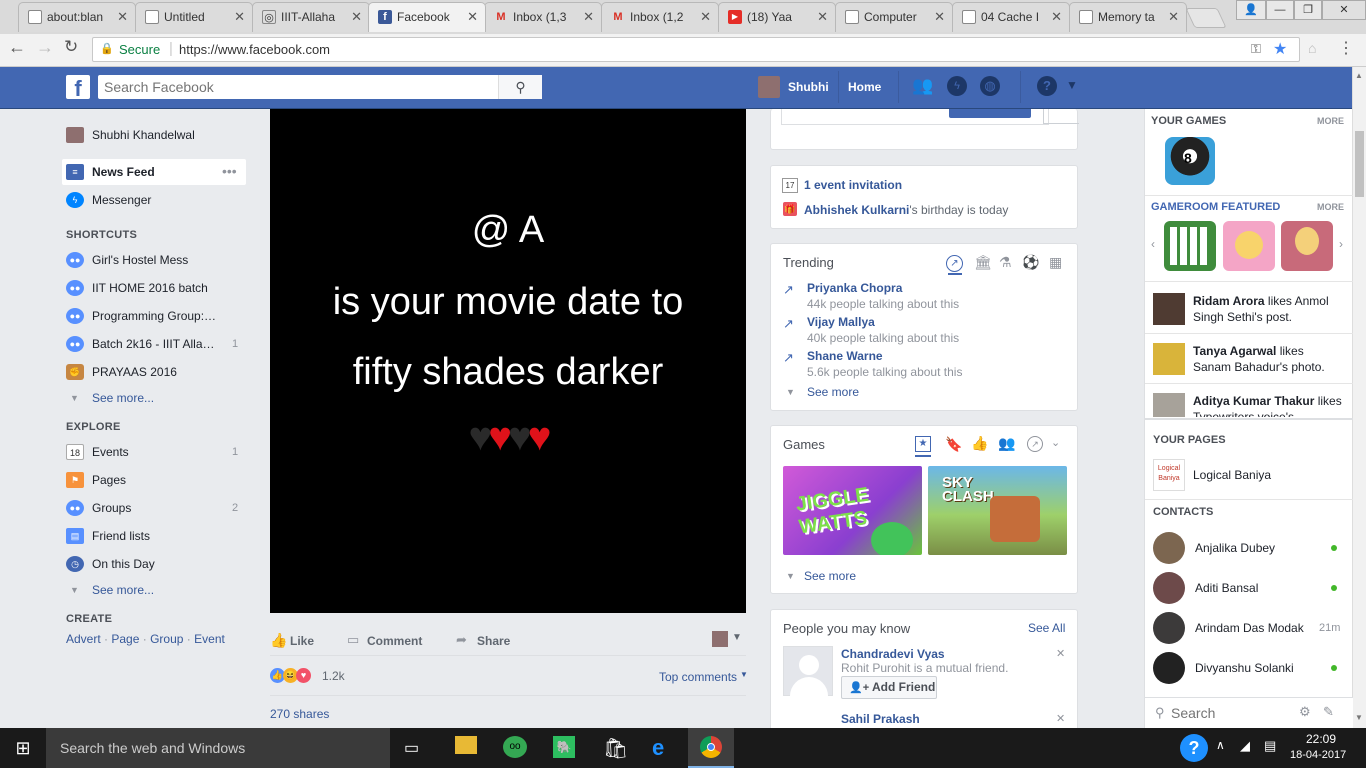 The height and width of the screenshot is (768, 1366). I want to click on url-text: https://www.facebook.com, so click(254, 49).